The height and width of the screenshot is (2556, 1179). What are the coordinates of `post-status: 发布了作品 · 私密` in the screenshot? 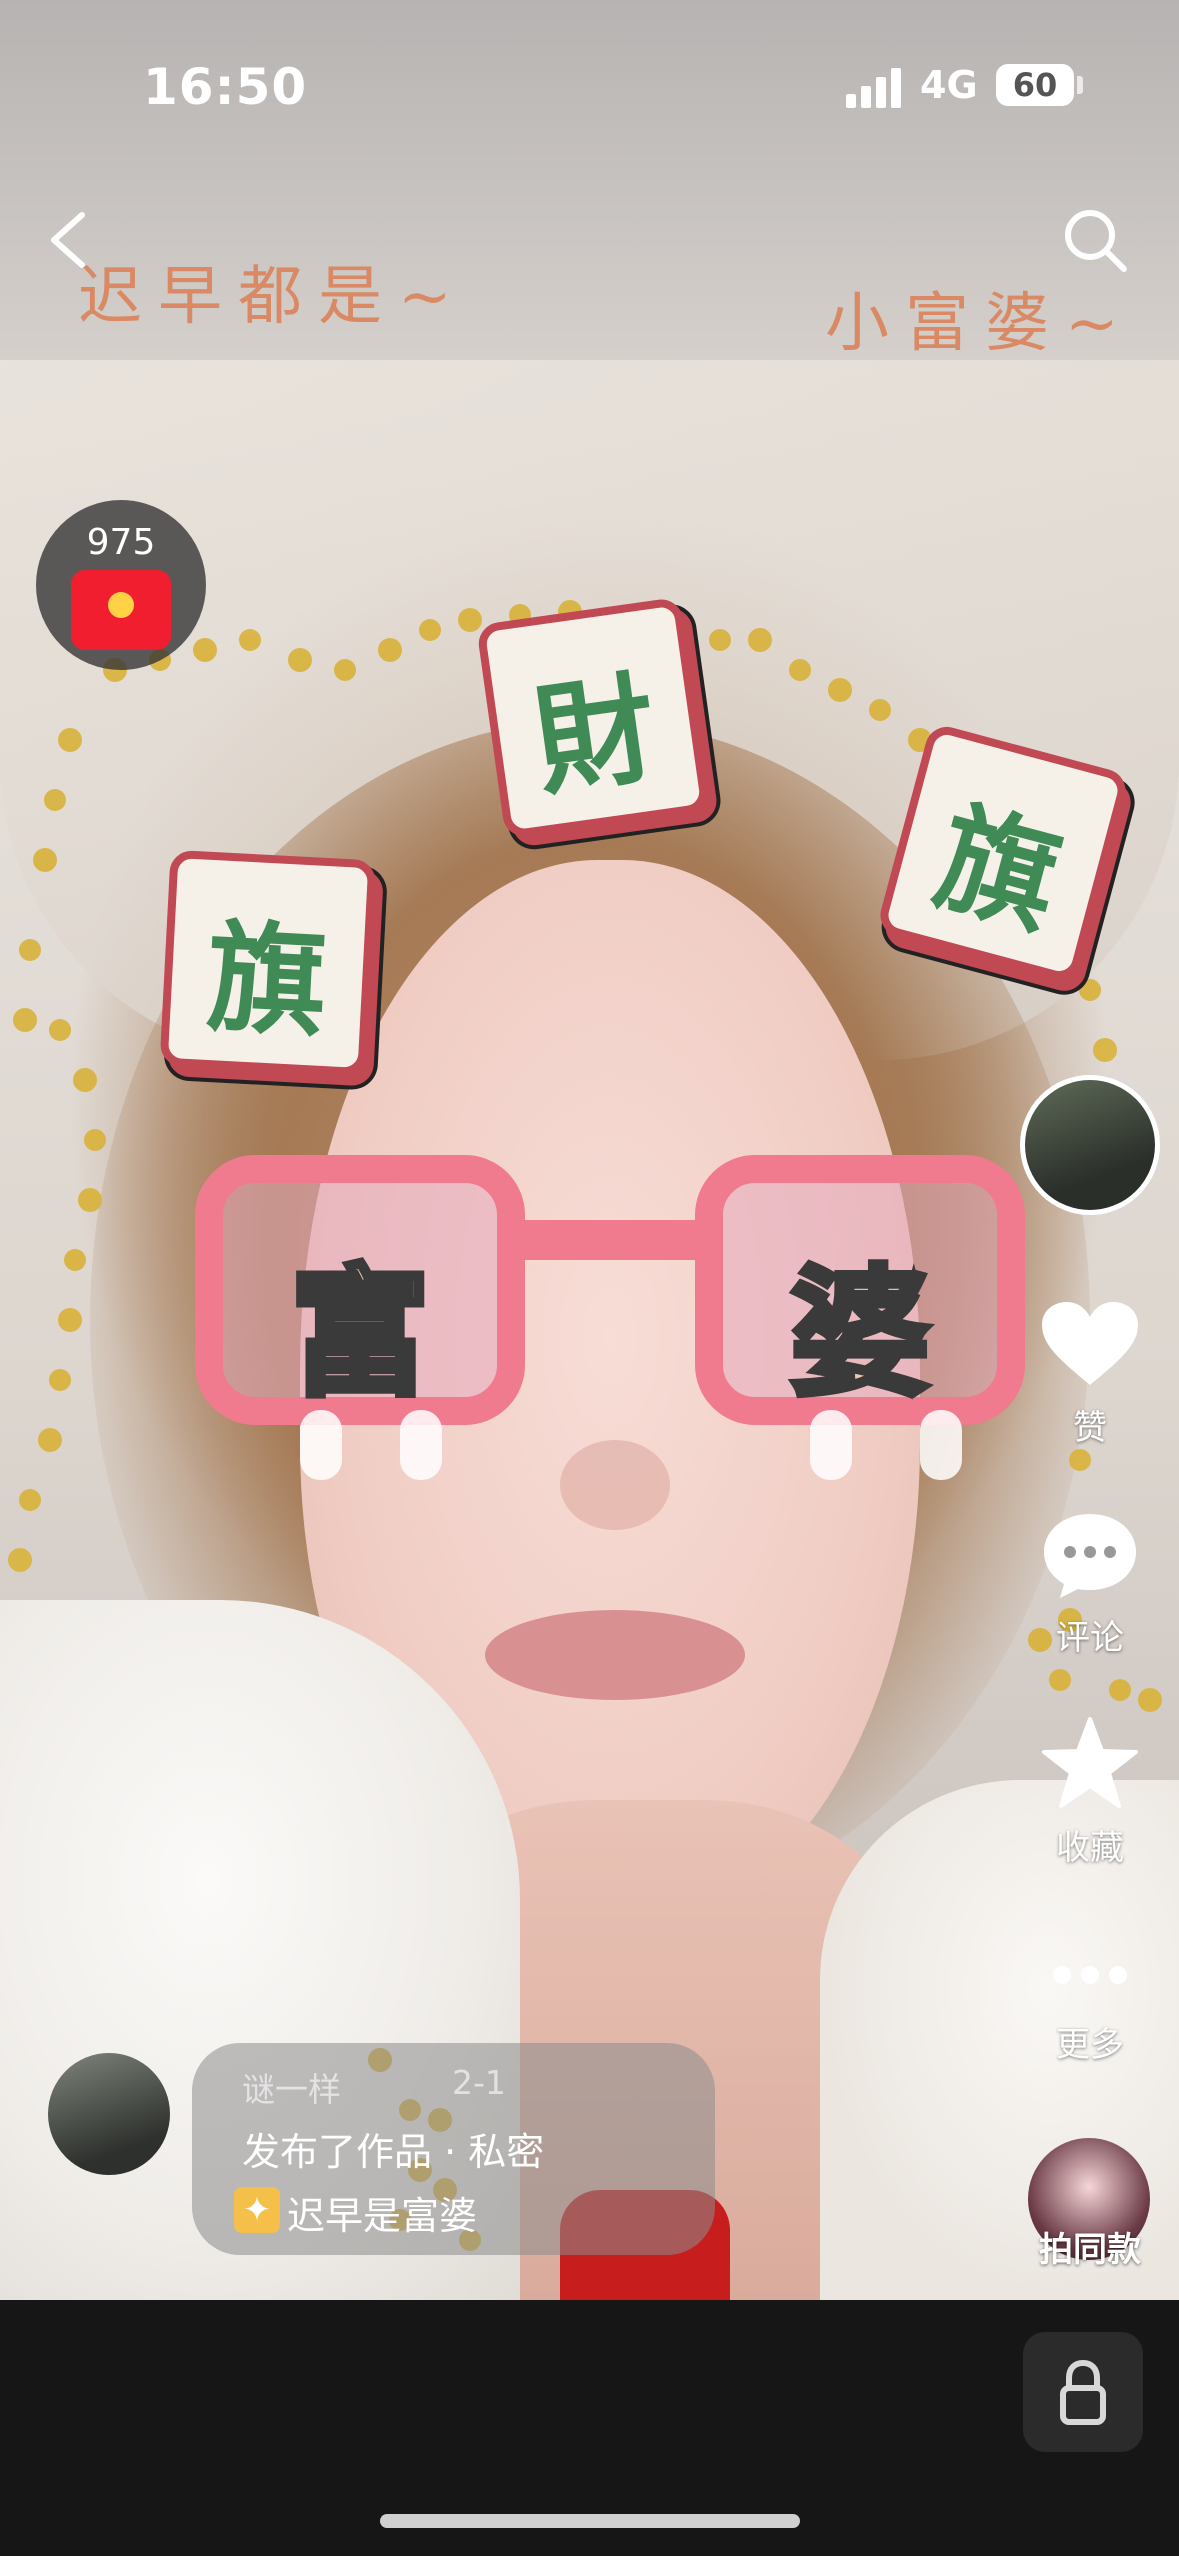 It's located at (393, 2152).